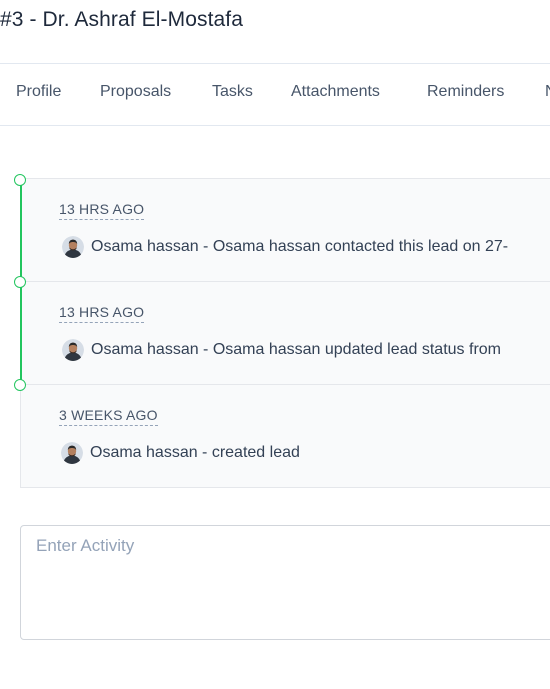 The height and width of the screenshot is (689, 550). I want to click on activity-text: Osama hassan - created lead, so click(195, 452).